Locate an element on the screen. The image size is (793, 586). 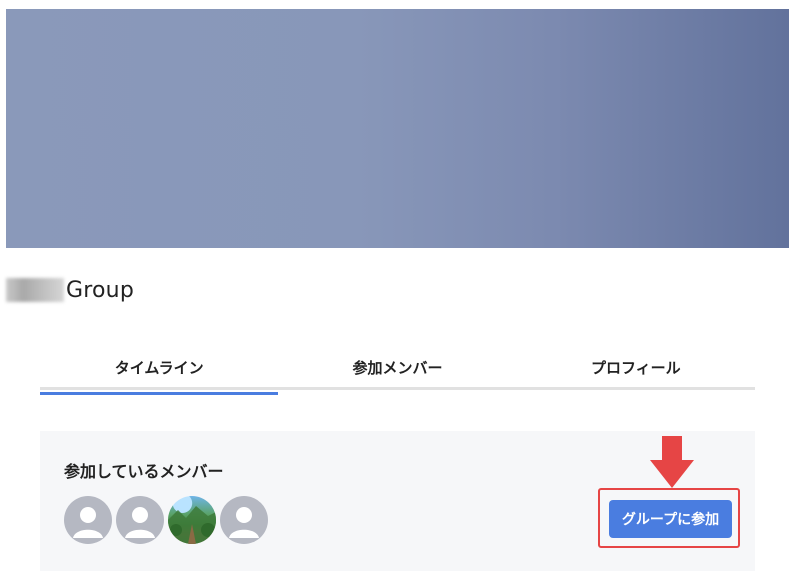
member-avatar-photo is located at coordinates (192, 520).